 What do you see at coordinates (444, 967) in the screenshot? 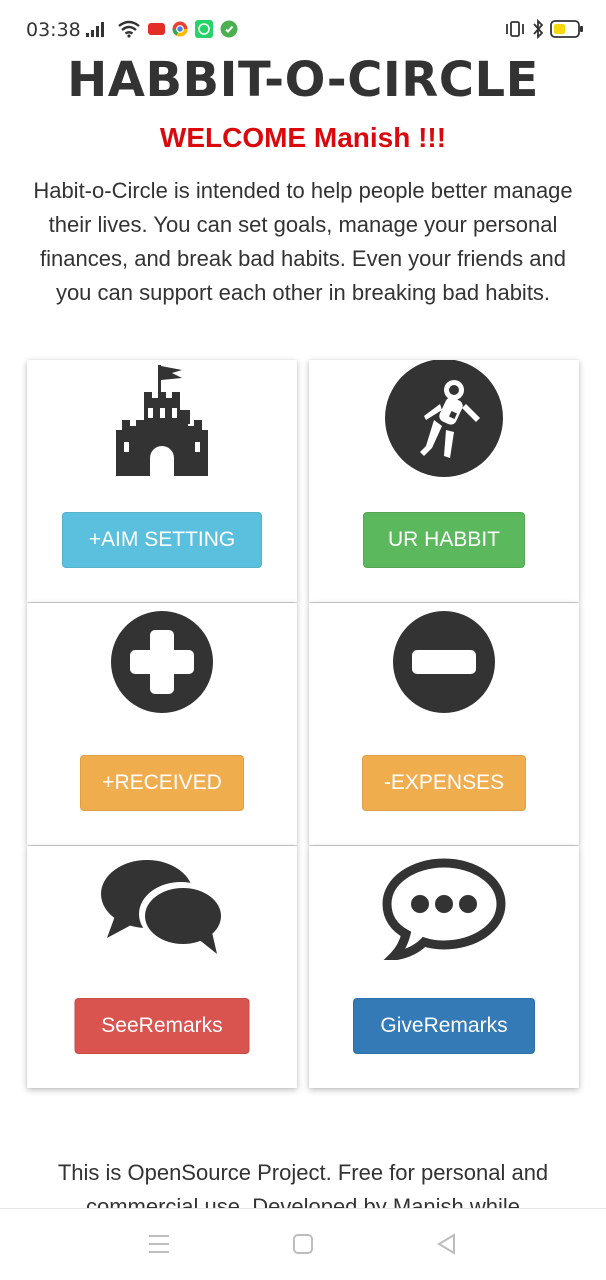
I see `card-give-remarks: GiveRemarks` at bounding box center [444, 967].